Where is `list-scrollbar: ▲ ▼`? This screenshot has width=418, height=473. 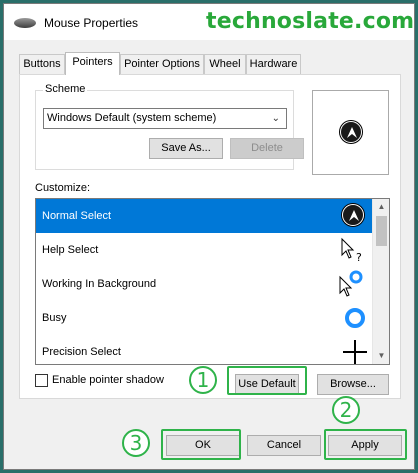
list-scrollbar: ▲ ▼ is located at coordinates (380, 281).